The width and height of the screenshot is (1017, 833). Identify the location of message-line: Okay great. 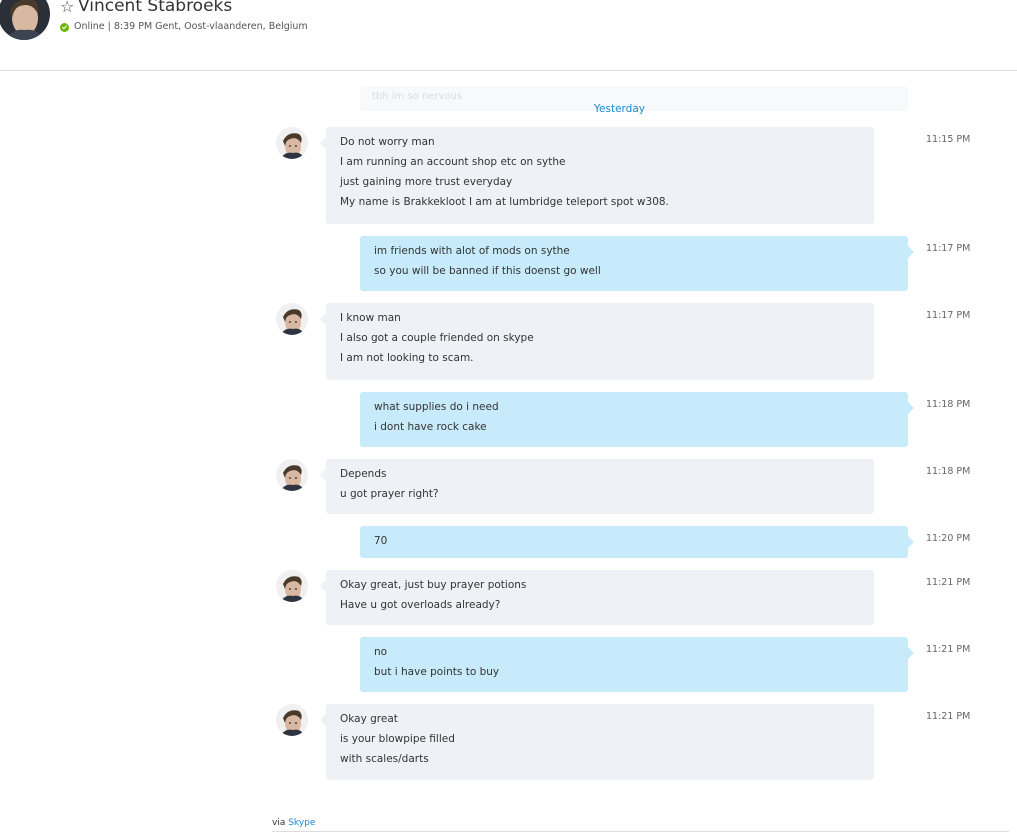
(369, 719).